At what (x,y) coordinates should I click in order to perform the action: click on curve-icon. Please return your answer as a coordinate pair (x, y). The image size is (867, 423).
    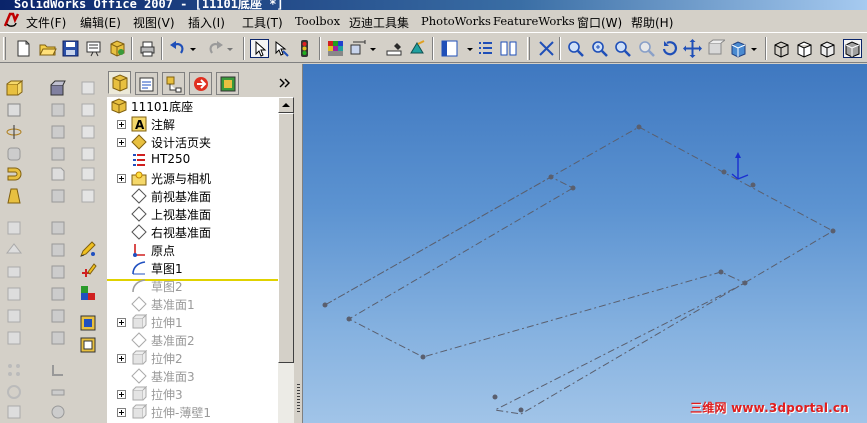
    Looking at the image, I should click on (58, 250).